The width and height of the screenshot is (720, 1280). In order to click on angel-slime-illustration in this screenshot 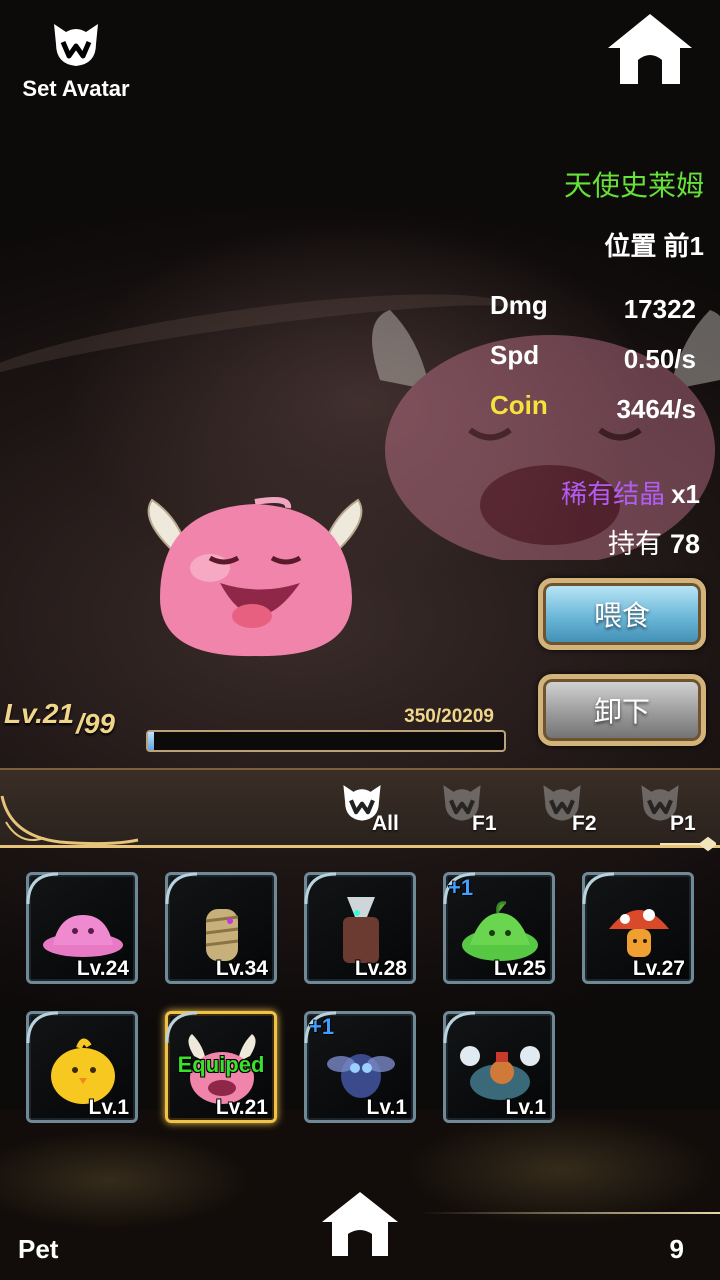, I will do `click(255, 577)`.